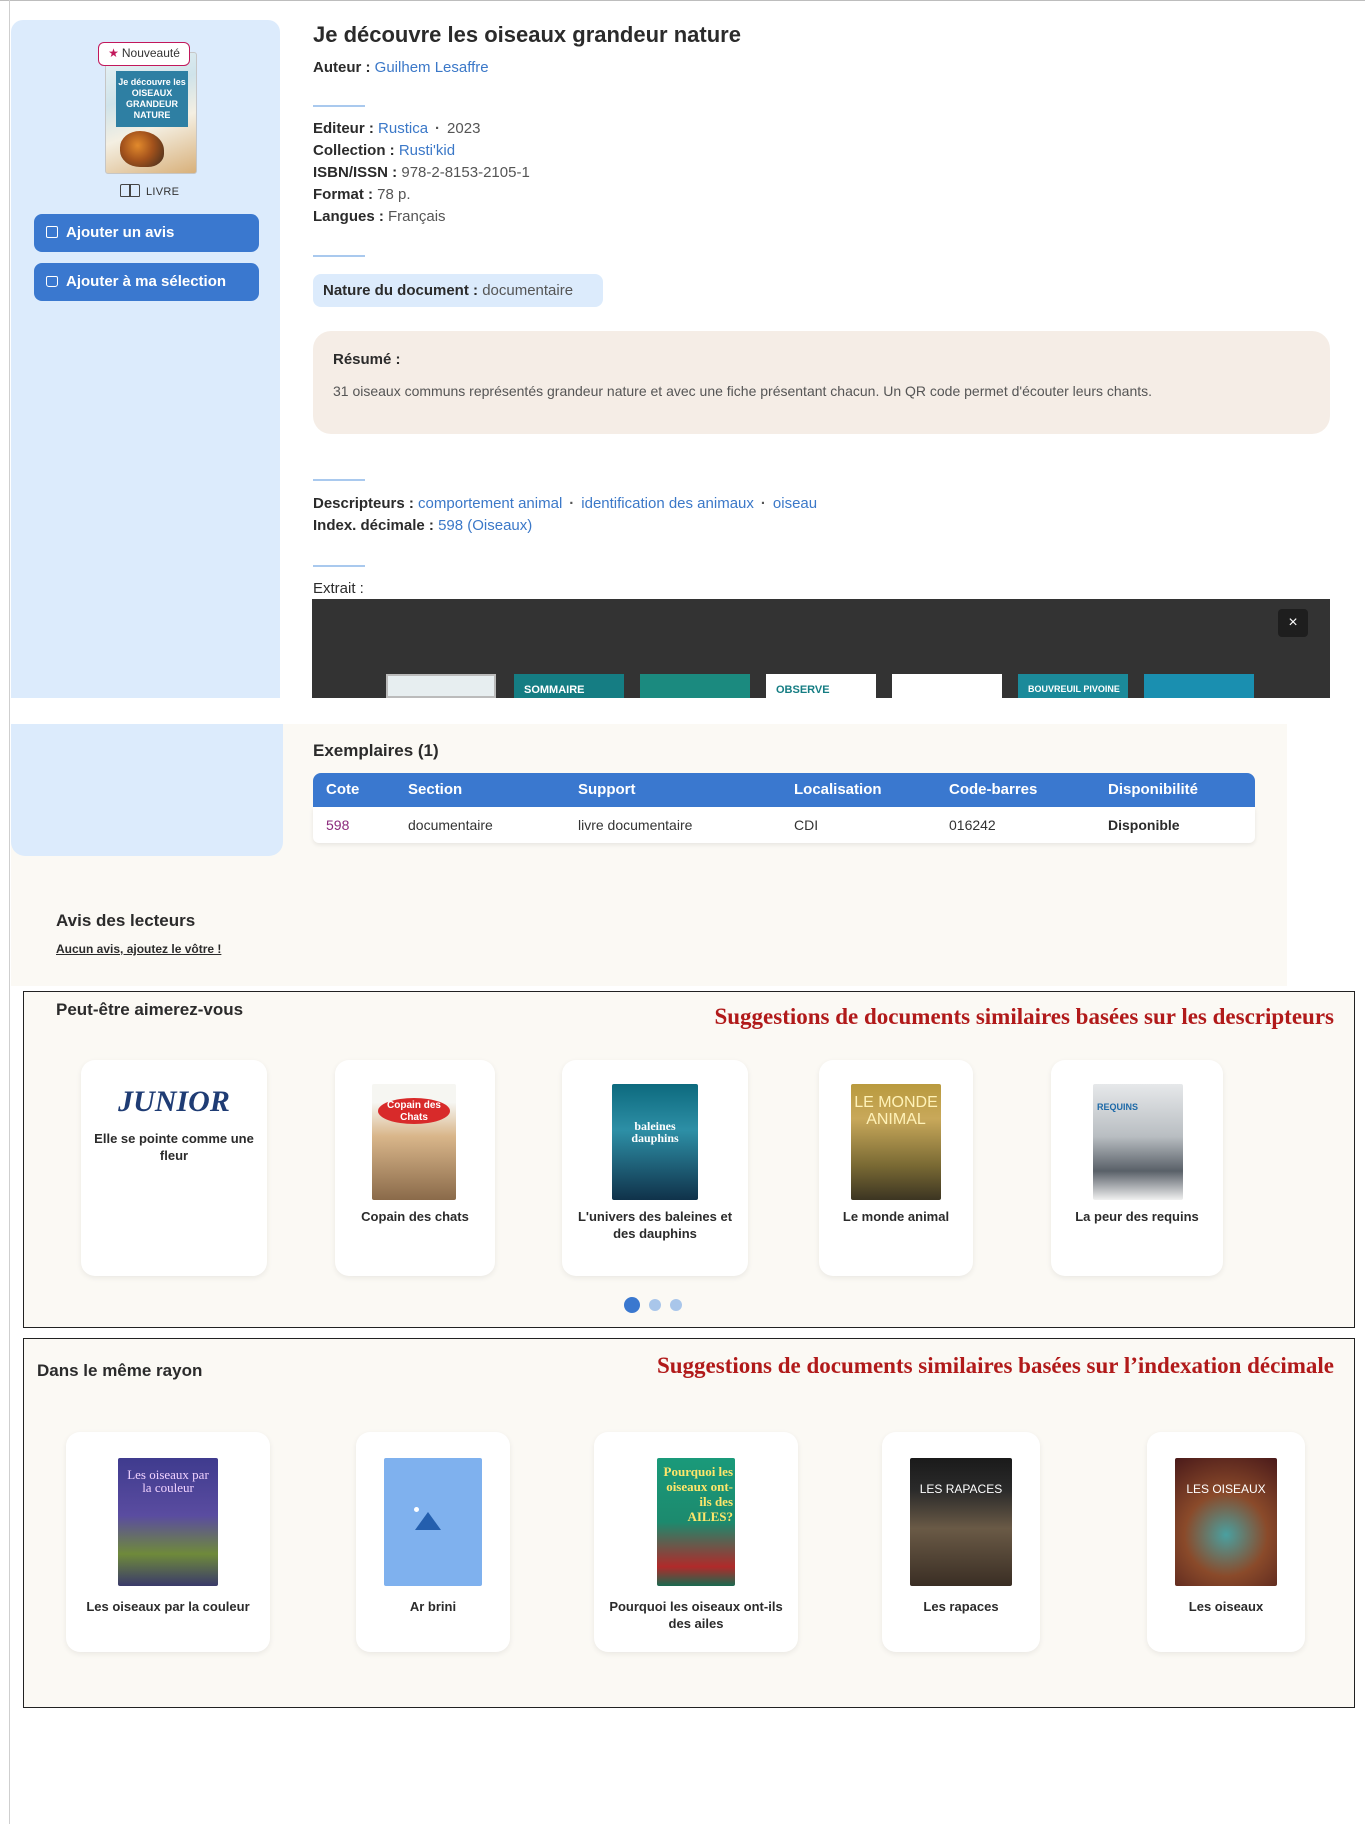 The width and height of the screenshot is (1365, 1824). Describe the element at coordinates (362, 194) in the screenshot. I see `format-line: Format : 78 p.` at that location.